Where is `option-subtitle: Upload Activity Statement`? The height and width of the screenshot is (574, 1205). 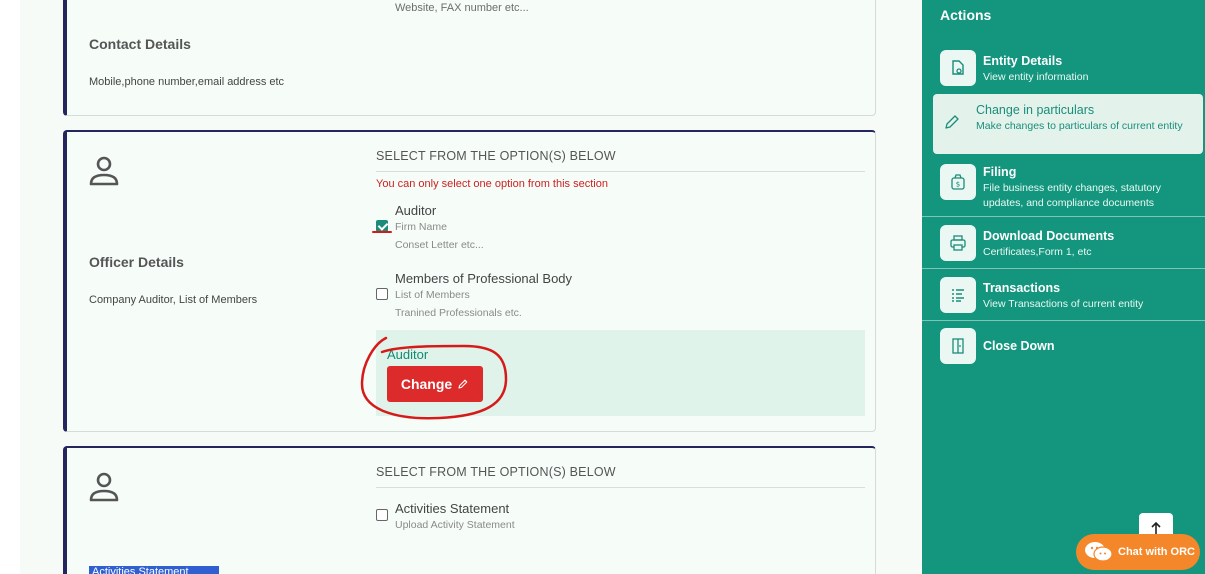 option-subtitle: Upload Activity Statement is located at coordinates (455, 525).